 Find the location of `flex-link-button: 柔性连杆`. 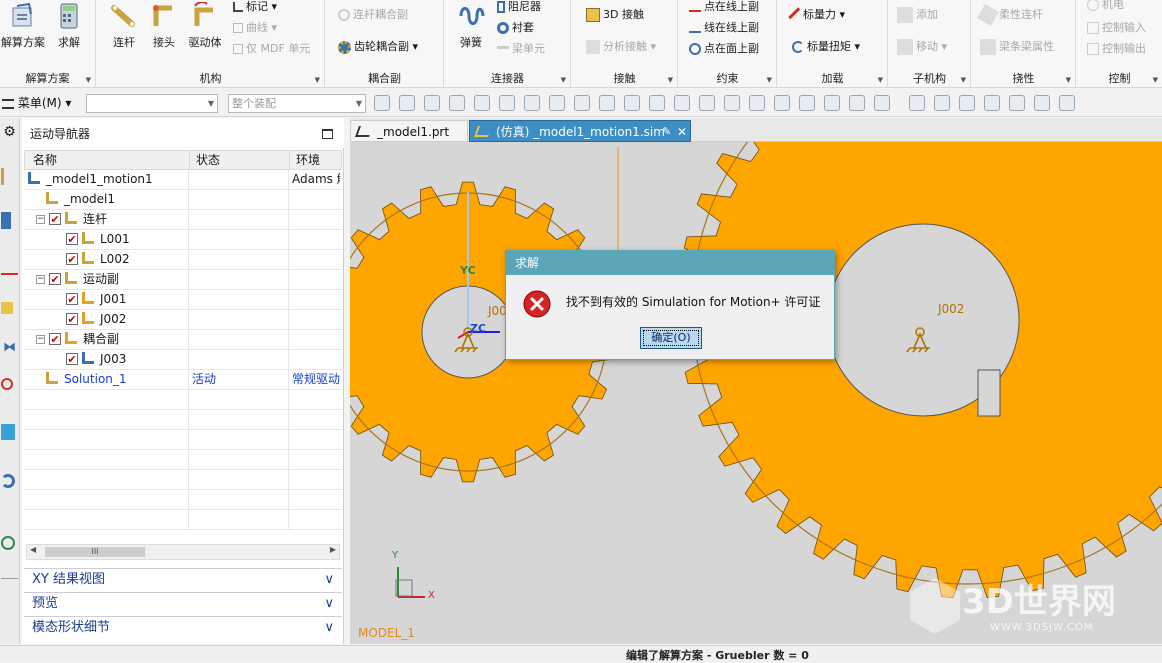

flex-link-button: 柔性连杆 is located at coordinates (1010, 15).